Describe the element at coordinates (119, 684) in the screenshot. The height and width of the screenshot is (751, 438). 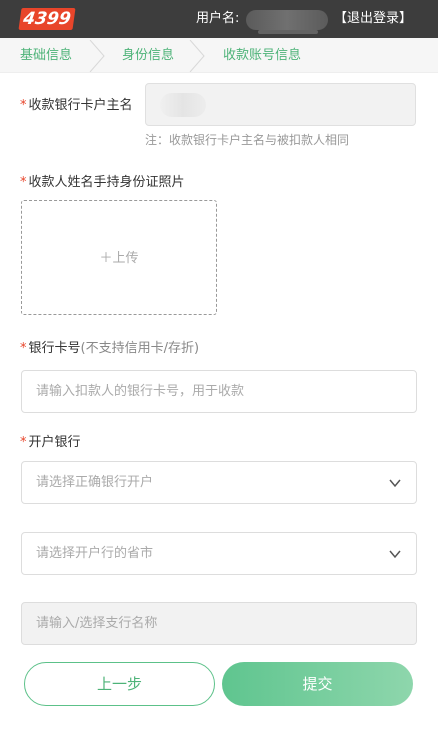
I see `previous-step-button: 上一步` at that location.